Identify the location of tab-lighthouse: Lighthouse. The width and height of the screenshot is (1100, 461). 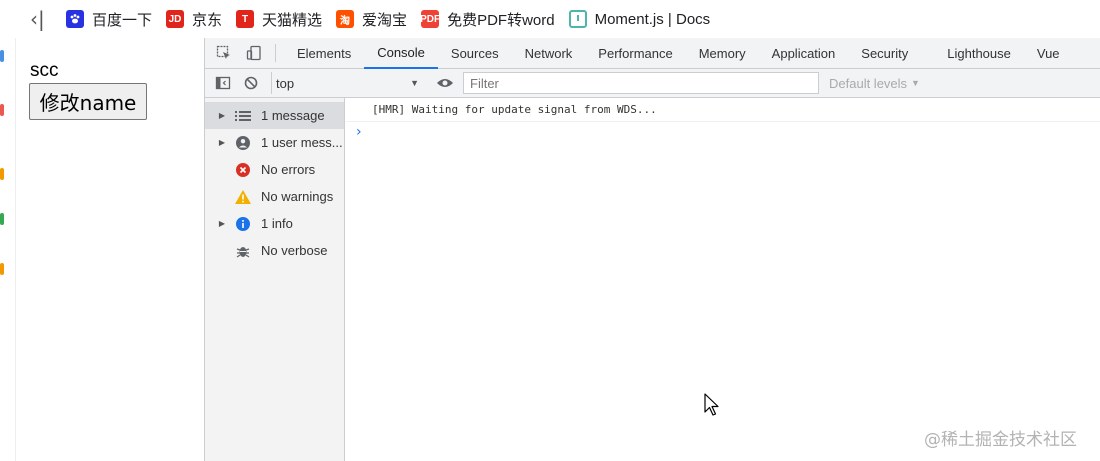
(979, 53).